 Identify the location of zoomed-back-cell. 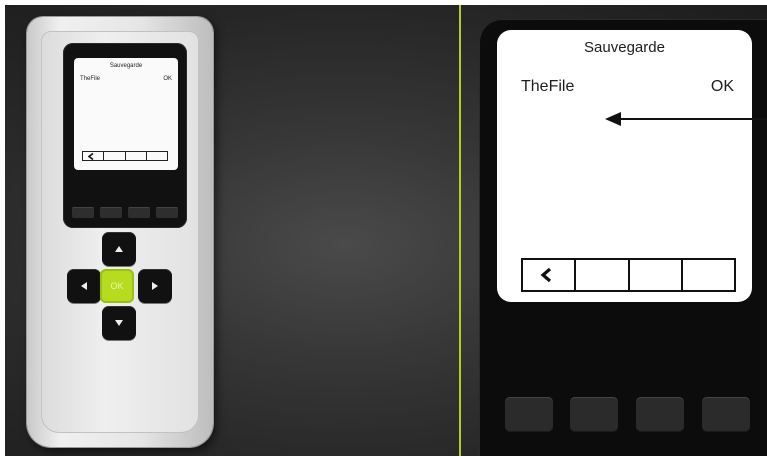
(550, 275).